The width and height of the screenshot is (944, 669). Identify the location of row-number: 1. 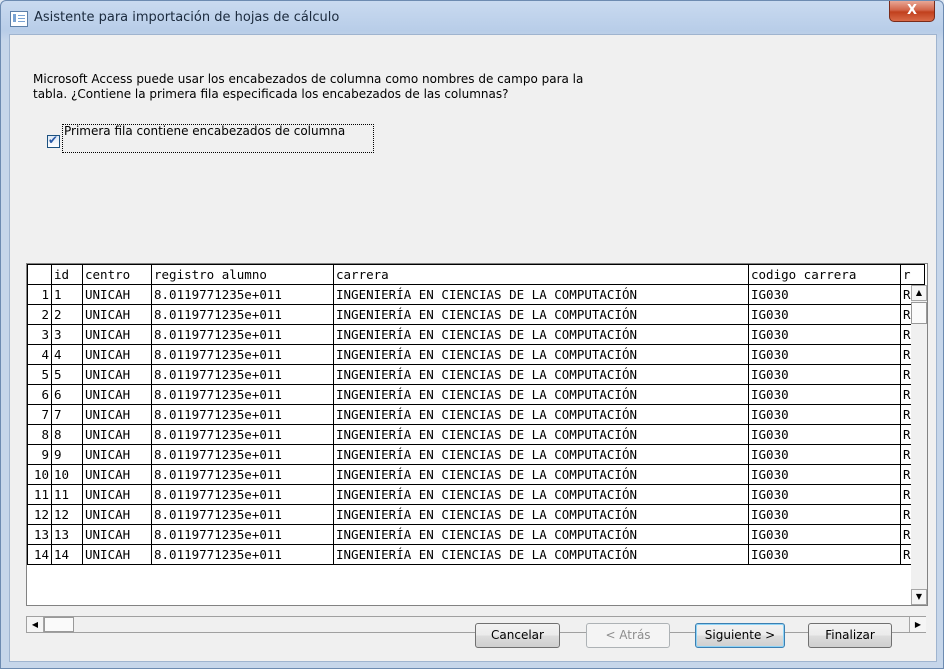
(39, 294).